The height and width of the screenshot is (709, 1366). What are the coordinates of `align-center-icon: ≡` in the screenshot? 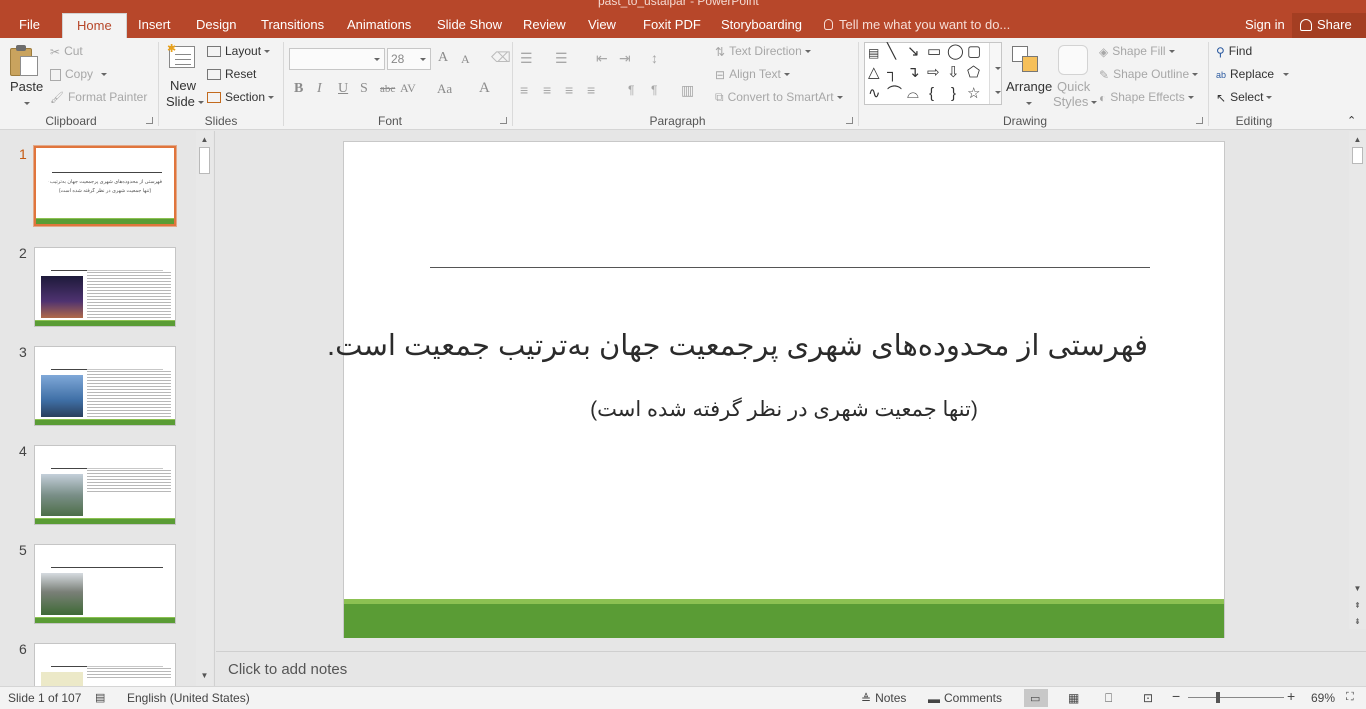 It's located at (547, 90).